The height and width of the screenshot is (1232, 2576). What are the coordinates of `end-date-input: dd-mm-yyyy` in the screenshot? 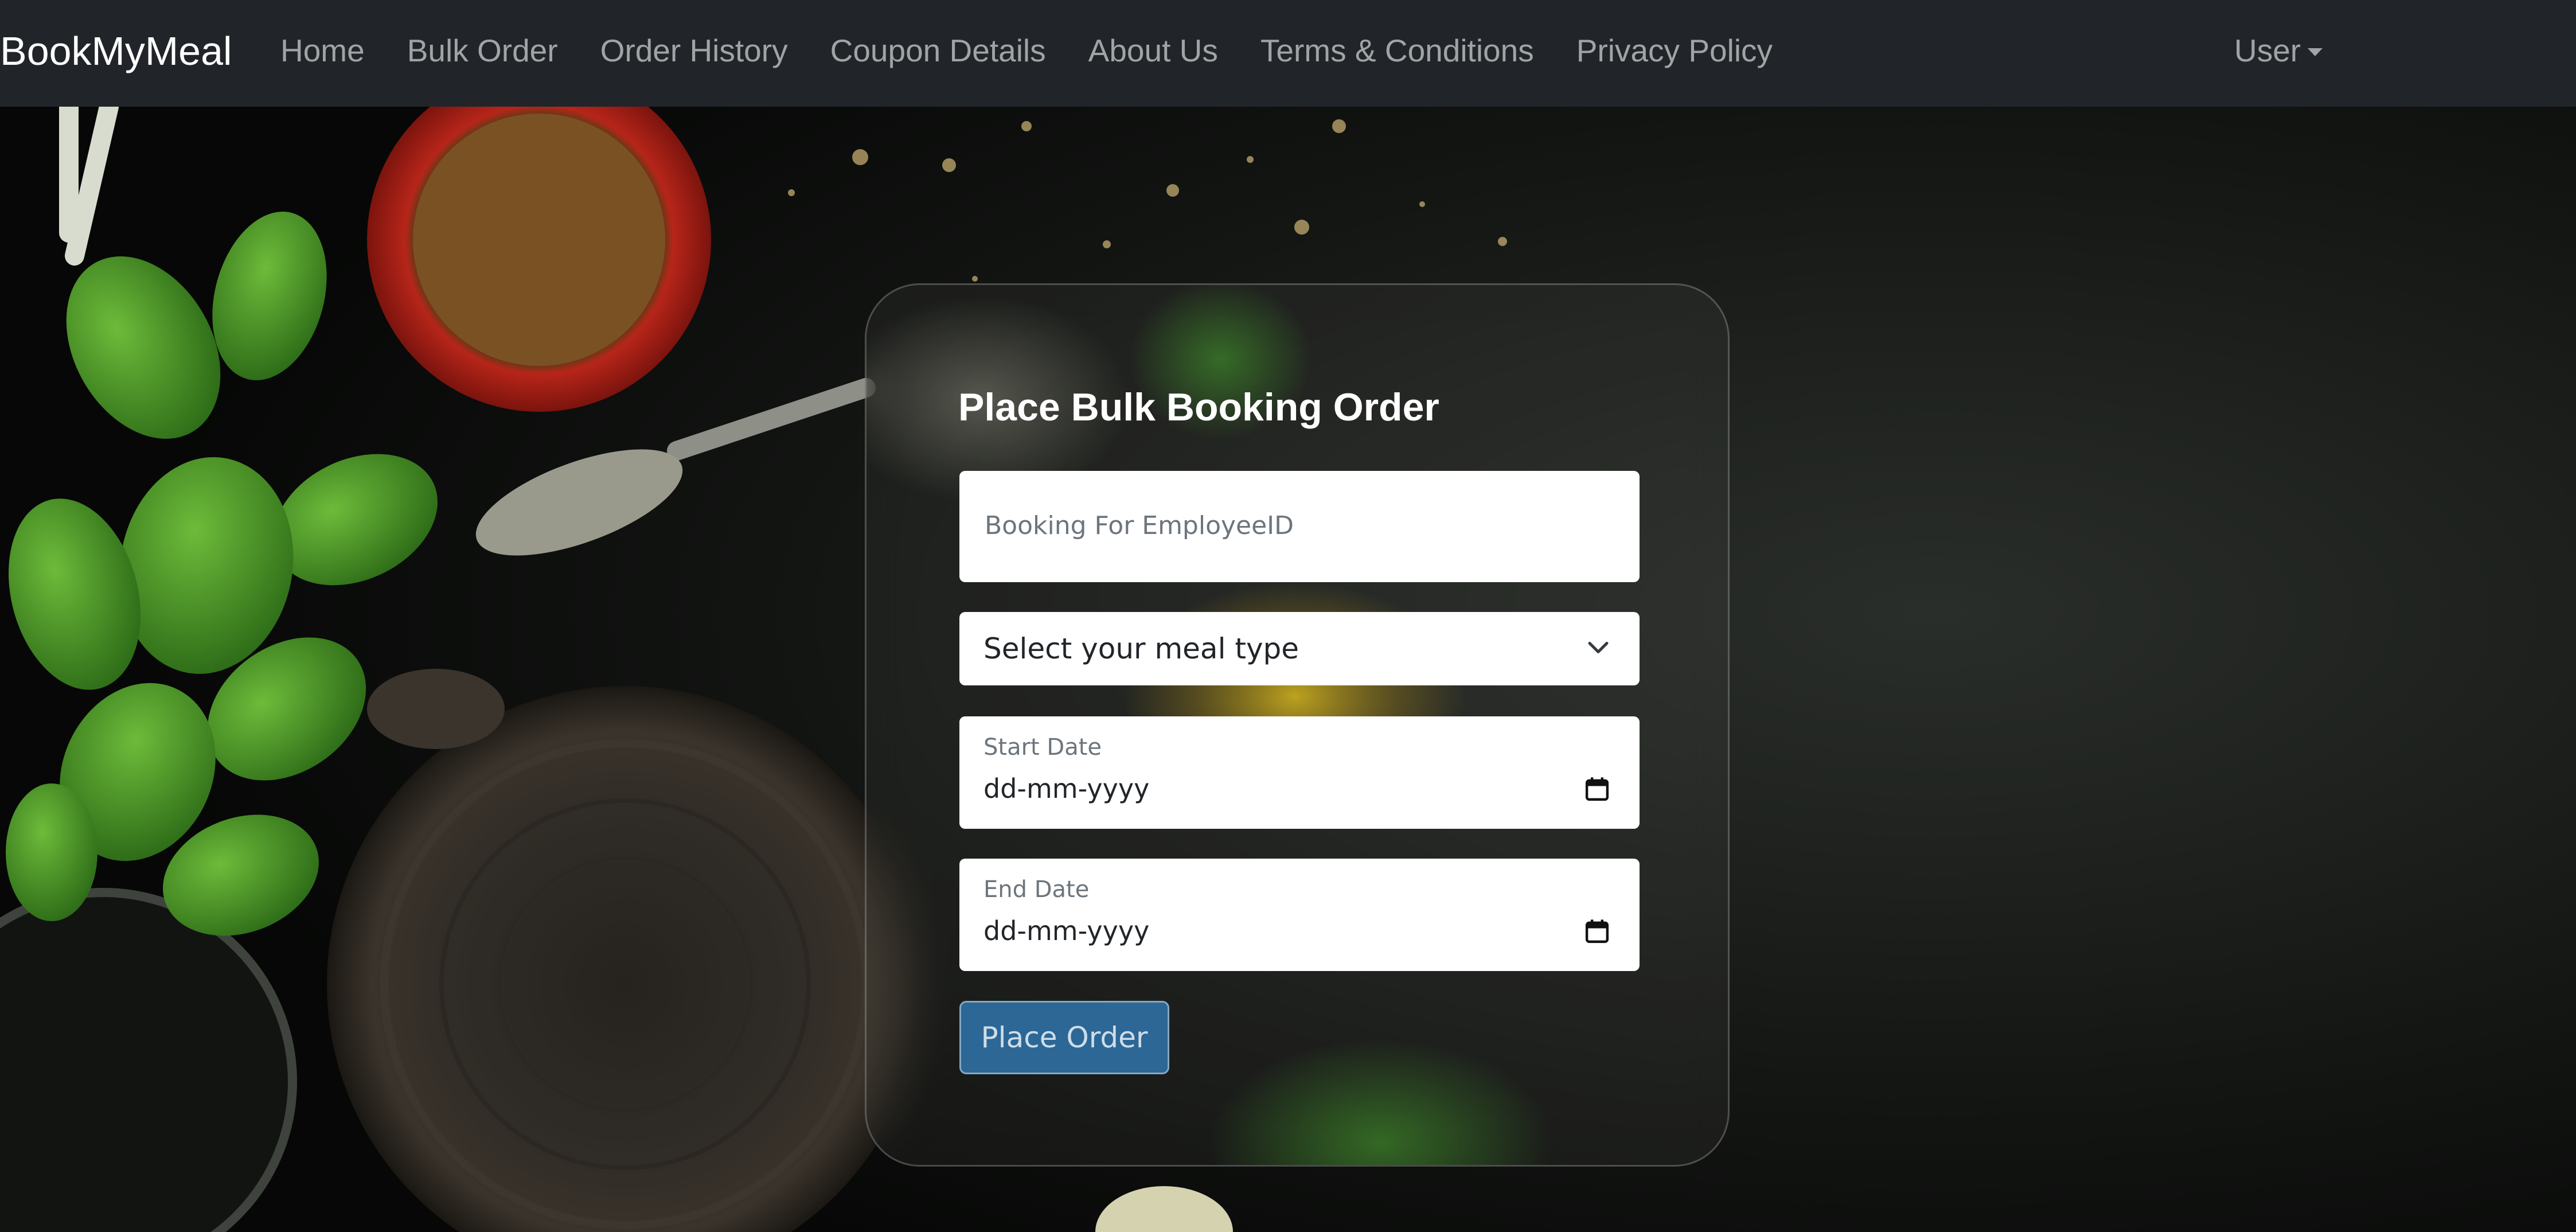 It's located at (1066, 931).